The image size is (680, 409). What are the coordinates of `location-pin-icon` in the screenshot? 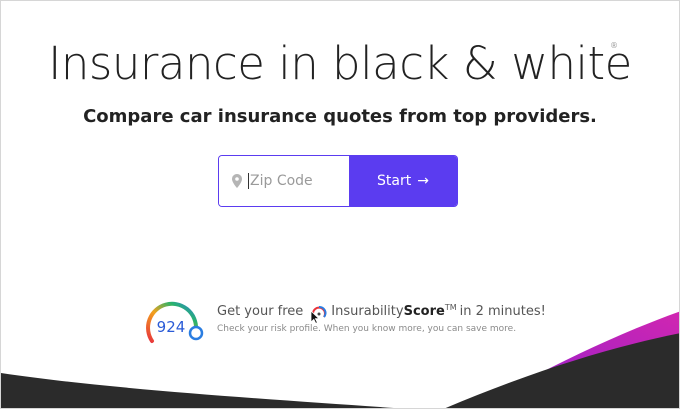 It's located at (237, 181).